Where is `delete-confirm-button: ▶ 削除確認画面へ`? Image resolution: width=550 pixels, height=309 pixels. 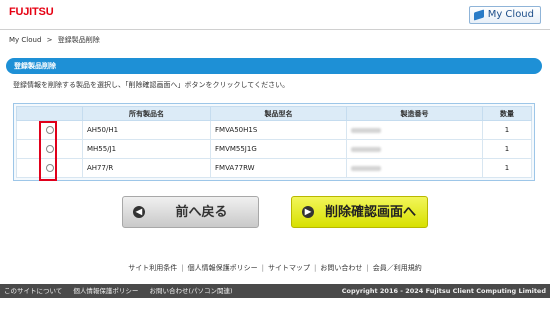 delete-confirm-button: ▶ 削除確認画面へ is located at coordinates (359, 212).